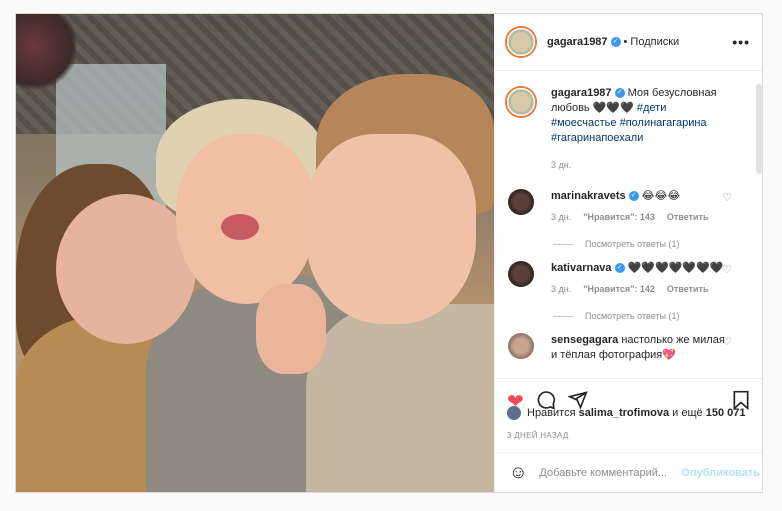  Describe the element at coordinates (720, 473) in the screenshot. I see `publish-button: Опубликовать` at that location.